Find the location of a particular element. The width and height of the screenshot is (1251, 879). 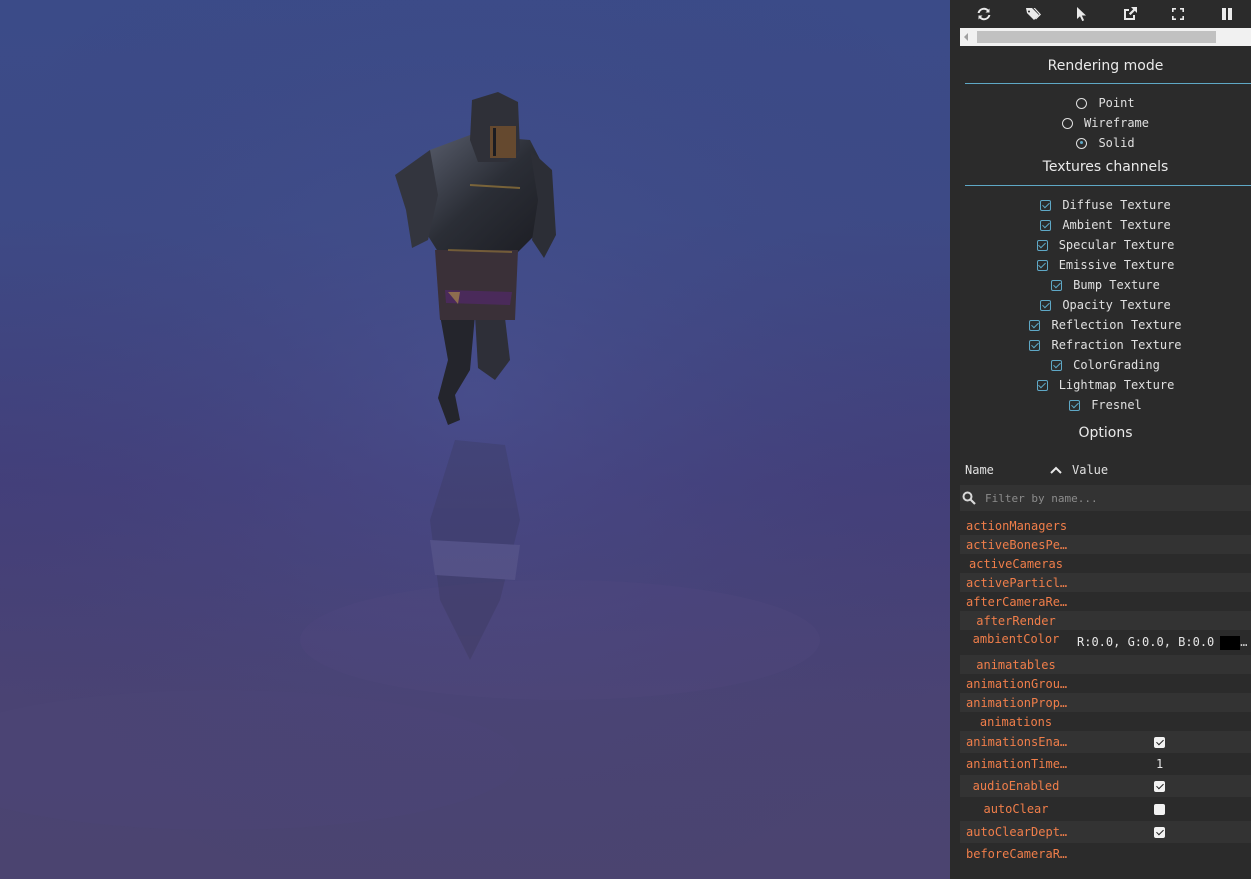

property-name: animatables is located at coordinates (1016, 665).